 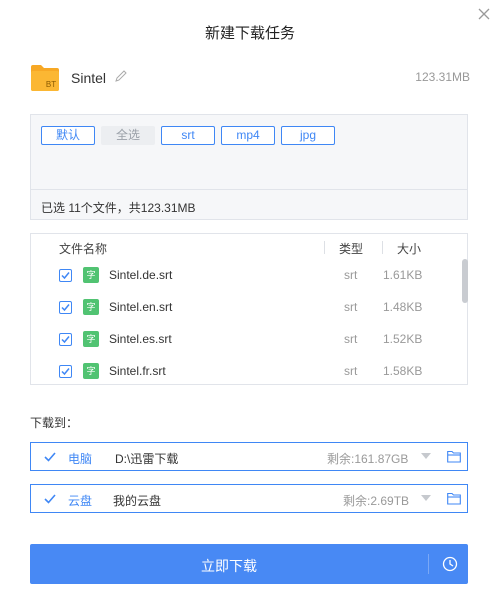 What do you see at coordinates (308, 135) in the screenshot?
I see `filter-jpg-chip: jpg` at bounding box center [308, 135].